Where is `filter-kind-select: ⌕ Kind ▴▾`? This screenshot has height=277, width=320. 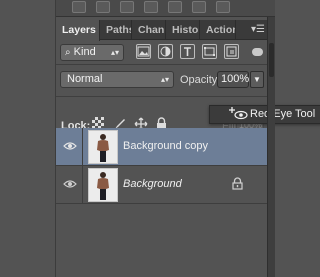 filter-kind-select: ⌕ Kind ▴▾ is located at coordinates (92, 52).